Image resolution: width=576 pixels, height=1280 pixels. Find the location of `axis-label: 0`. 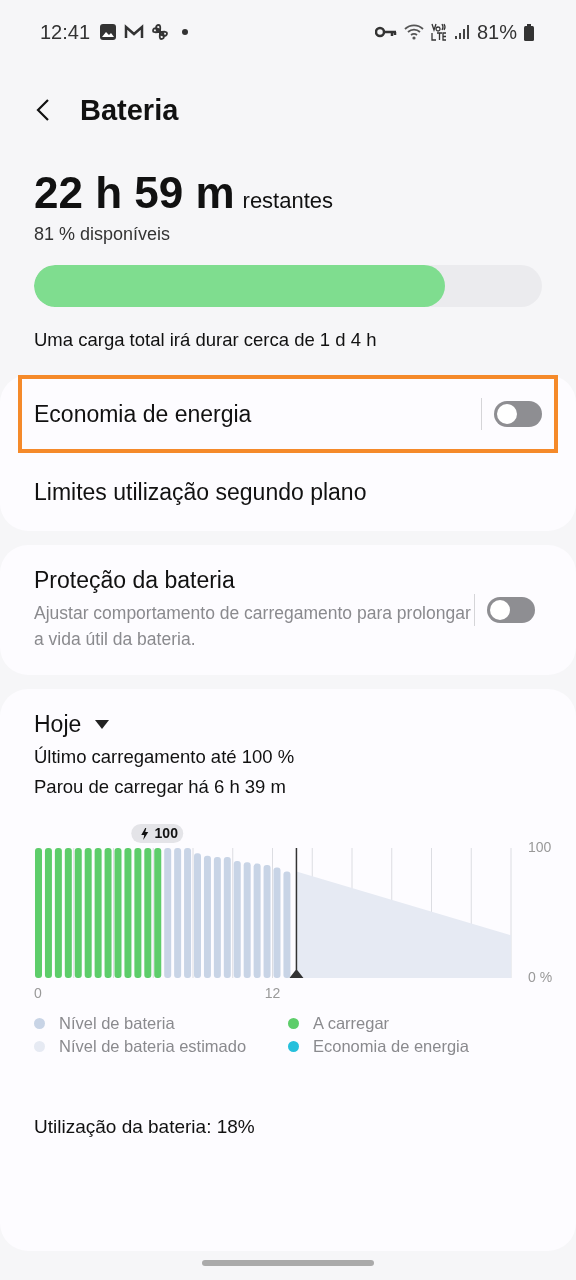

axis-label: 0 is located at coordinates (38, 992).